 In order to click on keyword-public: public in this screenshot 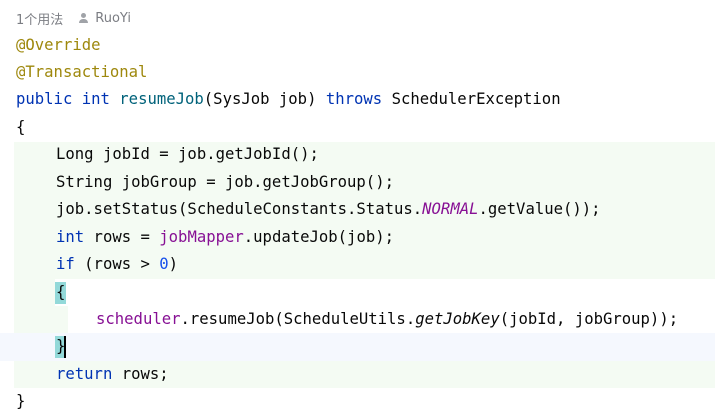, I will do `click(44, 99)`.